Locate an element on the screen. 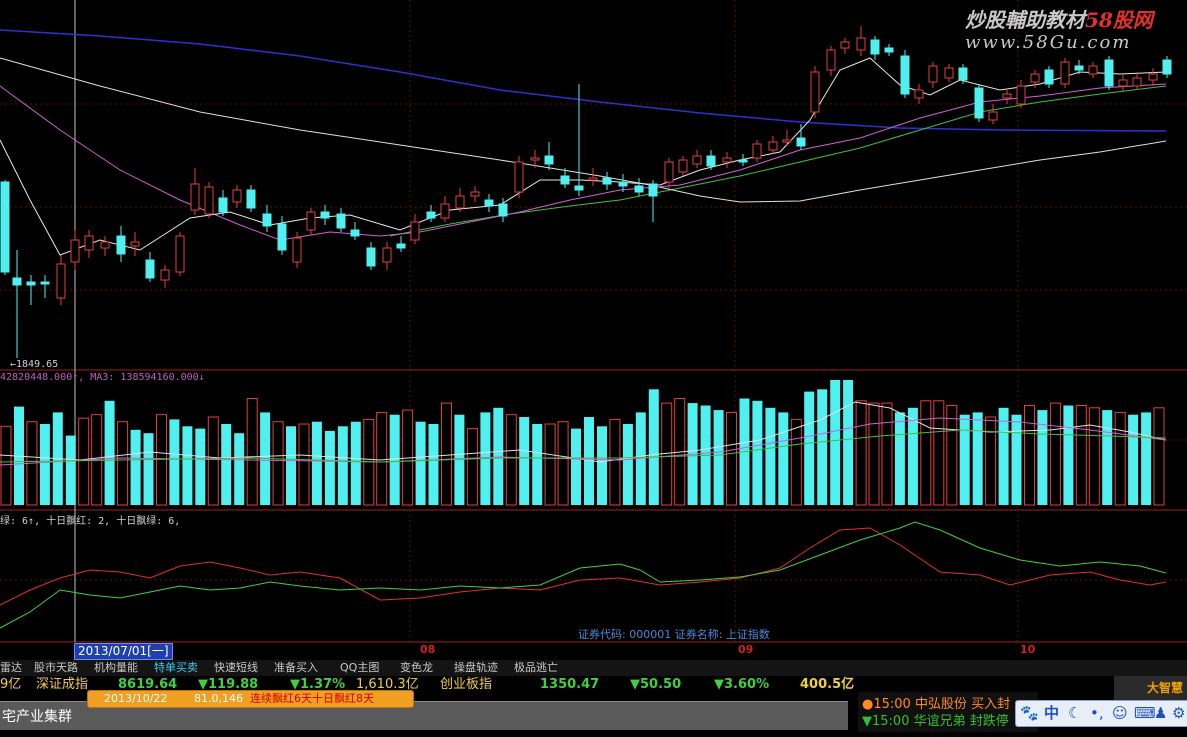  signal-value: 81.0,146 is located at coordinates (218, 698).